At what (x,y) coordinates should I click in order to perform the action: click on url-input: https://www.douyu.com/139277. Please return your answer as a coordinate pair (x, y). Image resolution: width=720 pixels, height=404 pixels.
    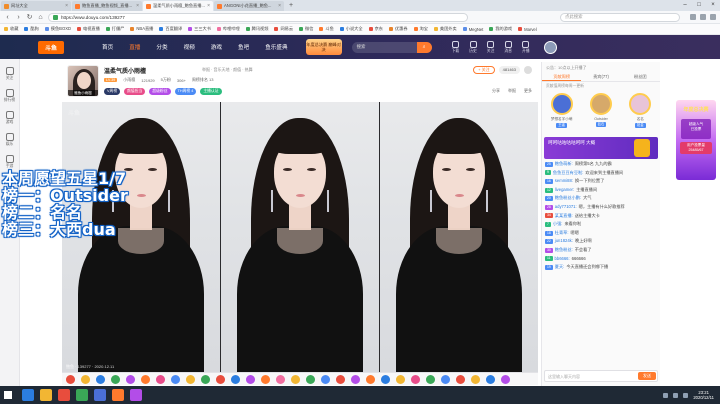
    Looking at the image, I should click on (258, 17).